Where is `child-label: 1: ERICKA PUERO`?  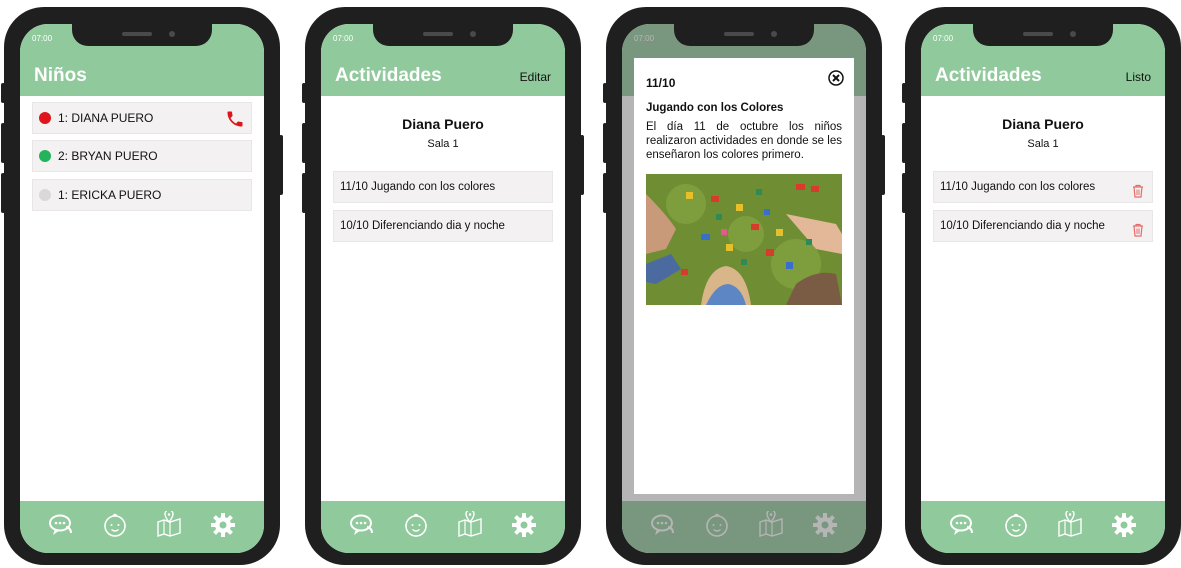 child-label: 1: ERICKA PUERO is located at coordinates (110, 195).